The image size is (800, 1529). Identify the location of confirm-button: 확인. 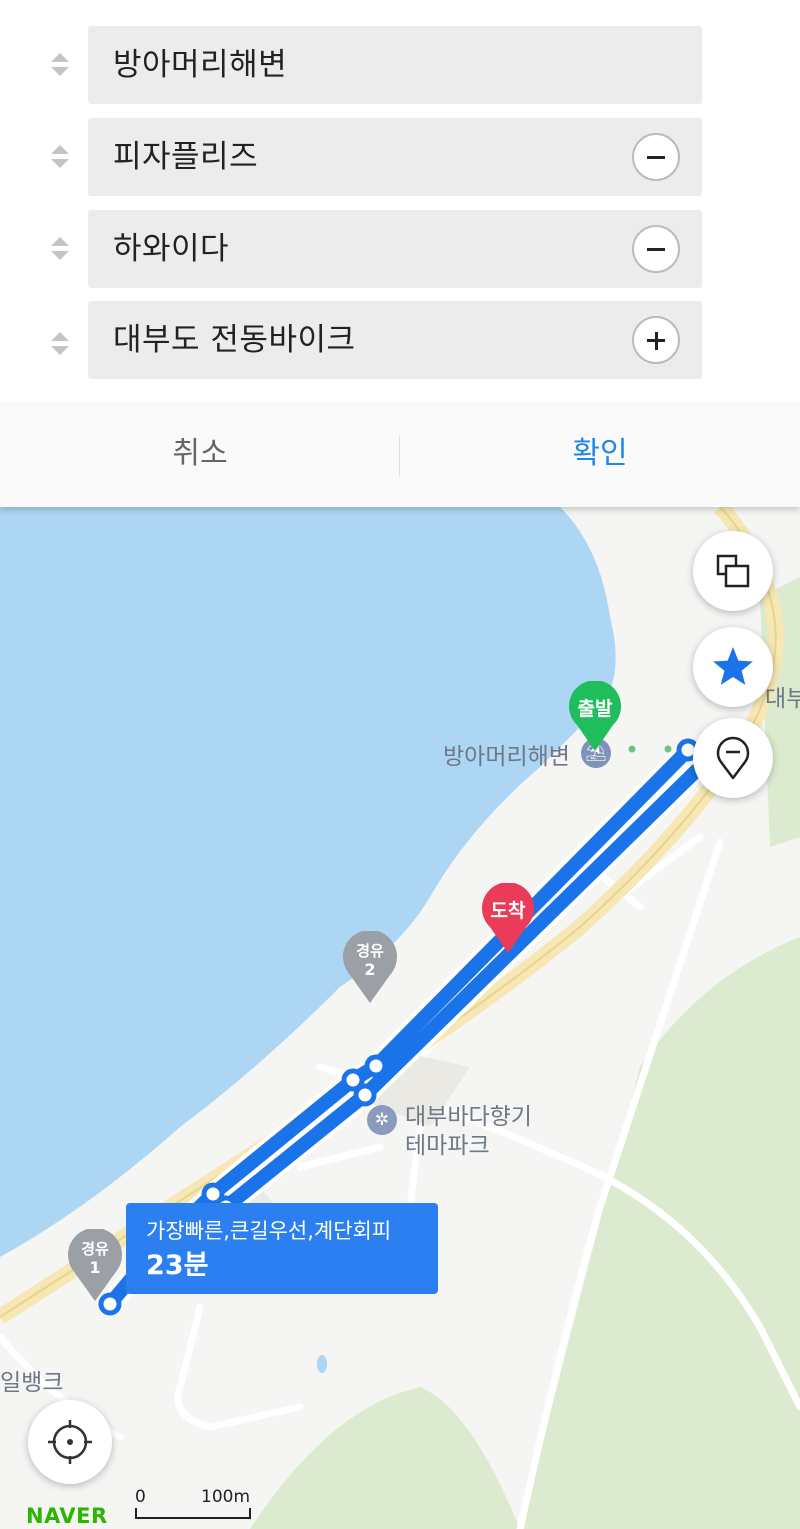
(600, 455).